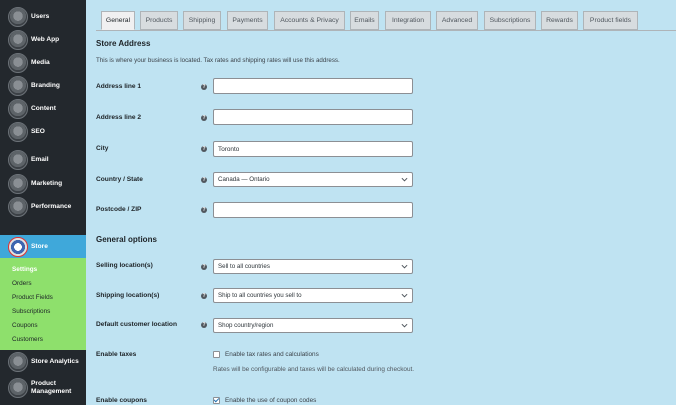 The width and height of the screenshot is (676, 405). Describe the element at coordinates (313, 86) in the screenshot. I see `address-line-1-input` at that location.